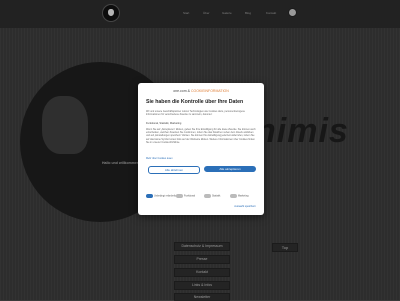 The image size is (400, 301). Describe the element at coordinates (209, 91) in the screenshot. I see `brand-cookieinformation: COOKIEINFORMATION` at that location.